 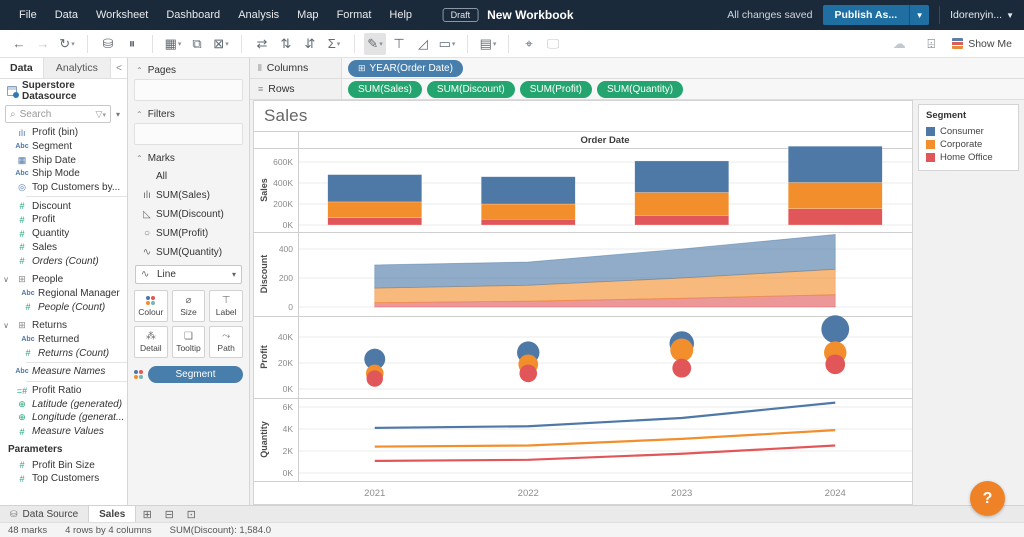 What do you see at coordinates (188, 90) in the screenshot?
I see `pages-shelf` at bounding box center [188, 90].